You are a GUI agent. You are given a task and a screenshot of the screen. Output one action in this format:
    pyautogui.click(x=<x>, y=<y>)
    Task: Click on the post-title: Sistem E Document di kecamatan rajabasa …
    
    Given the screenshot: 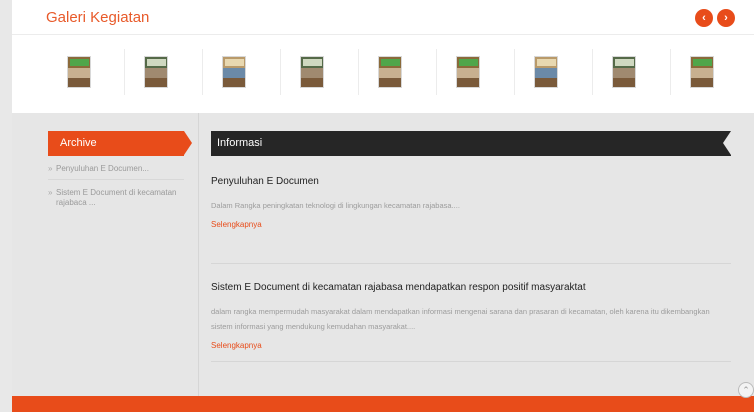 What is the action you would take?
    pyautogui.click(x=471, y=287)
    